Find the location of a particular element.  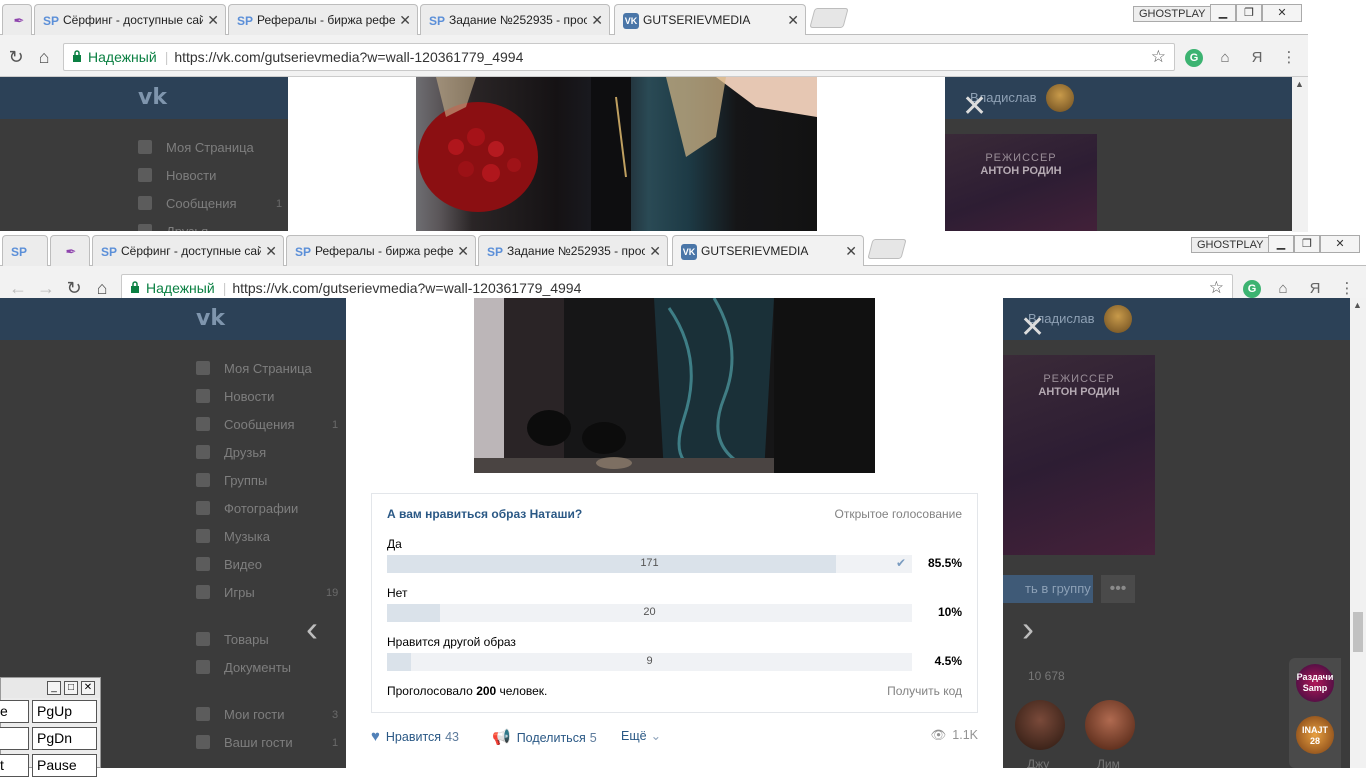

scrollbar-back is located at coordinates (1300, 154).